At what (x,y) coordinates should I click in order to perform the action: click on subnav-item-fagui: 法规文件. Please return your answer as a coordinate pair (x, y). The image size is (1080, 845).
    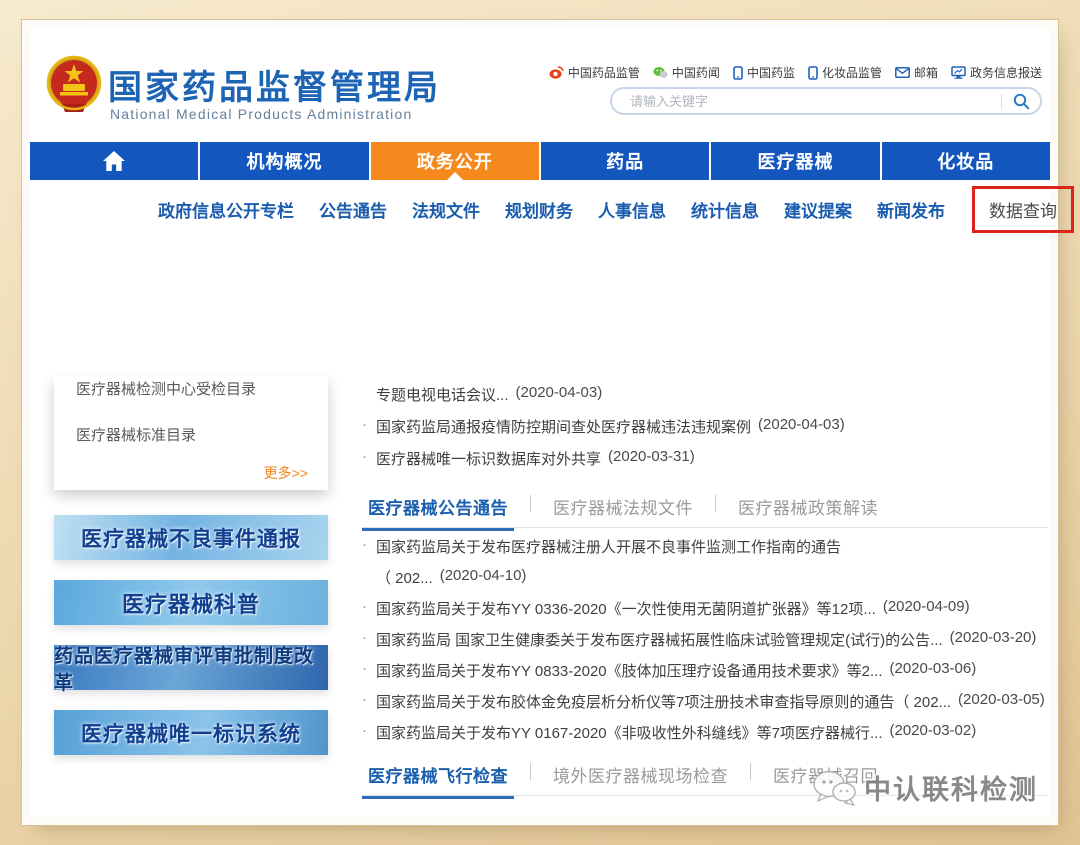
    Looking at the image, I should click on (446, 209).